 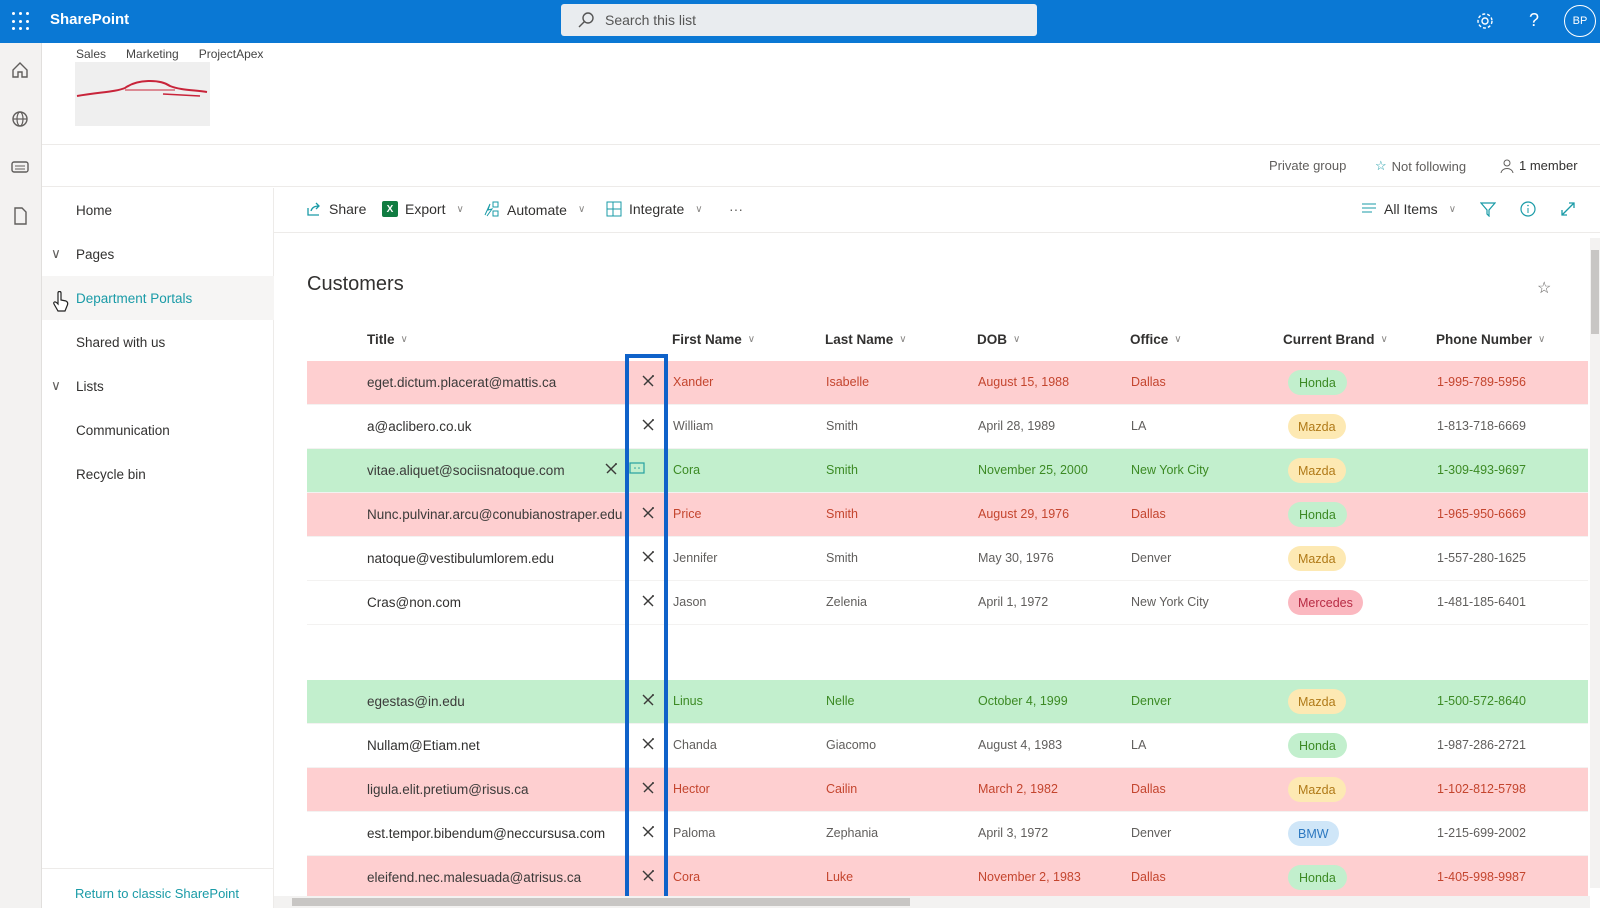 What do you see at coordinates (134, 298) in the screenshot?
I see `nav-label: Department Portals` at bounding box center [134, 298].